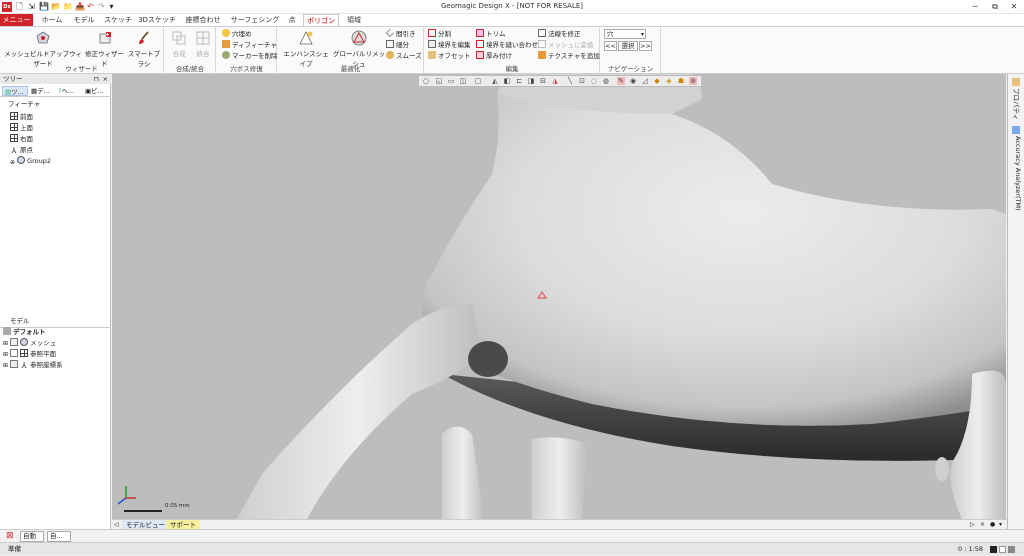 The width and height of the screenshot is (1024, 556). What do you see at coordinates (29, 343) in the screenshot?
I see `tree-item-mesh: ⊞ メッシュ` at bounding box center [29, 343].